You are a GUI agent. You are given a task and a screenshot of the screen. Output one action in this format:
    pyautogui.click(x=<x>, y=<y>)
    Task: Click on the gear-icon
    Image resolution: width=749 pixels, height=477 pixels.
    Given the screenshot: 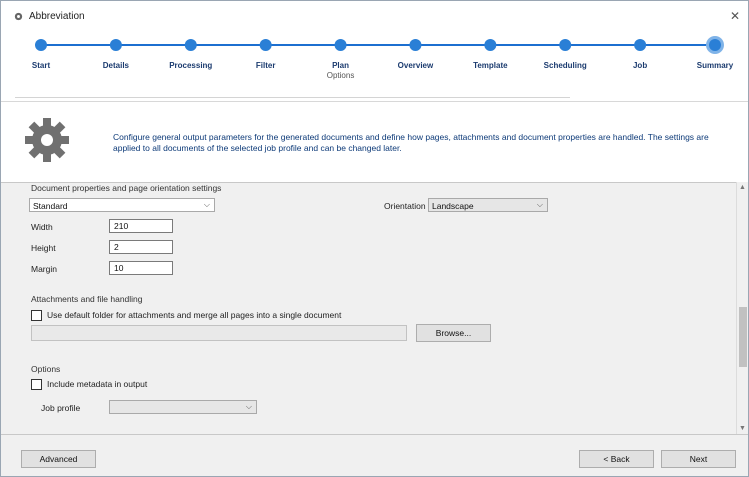 What is the action you would take?
    pyautogui.click(x=47, y=140)
    